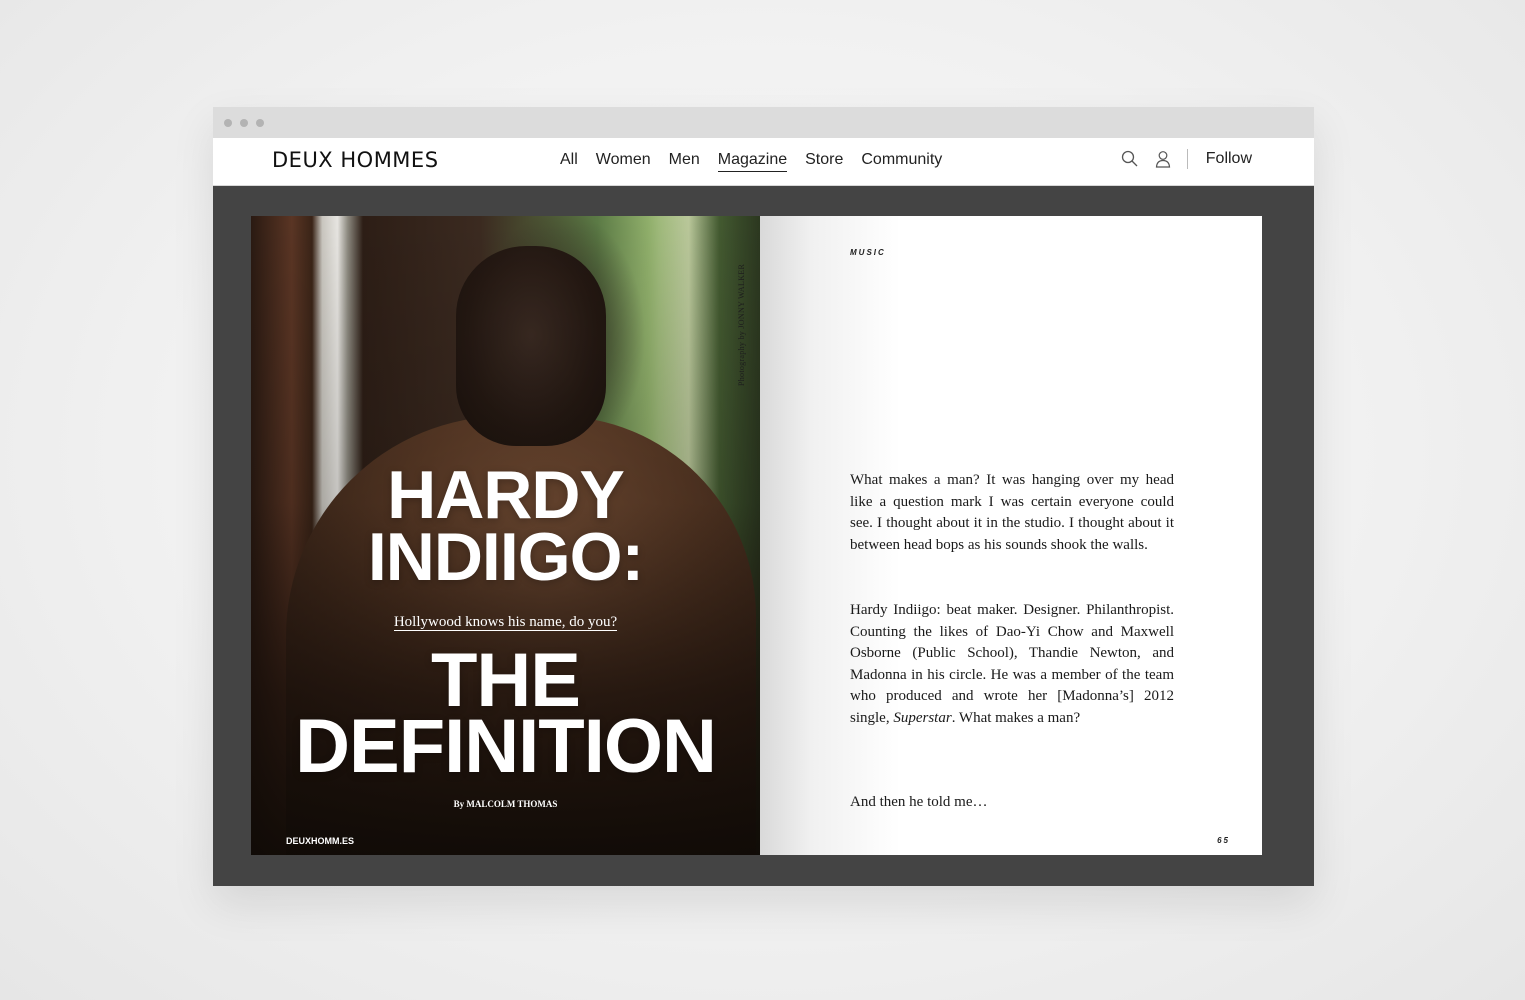 This screenshot has width=1525, height=1000. Describe the element at coordinates (244, 123) in the screenshot. I see `window-minimize-dot` at that location.